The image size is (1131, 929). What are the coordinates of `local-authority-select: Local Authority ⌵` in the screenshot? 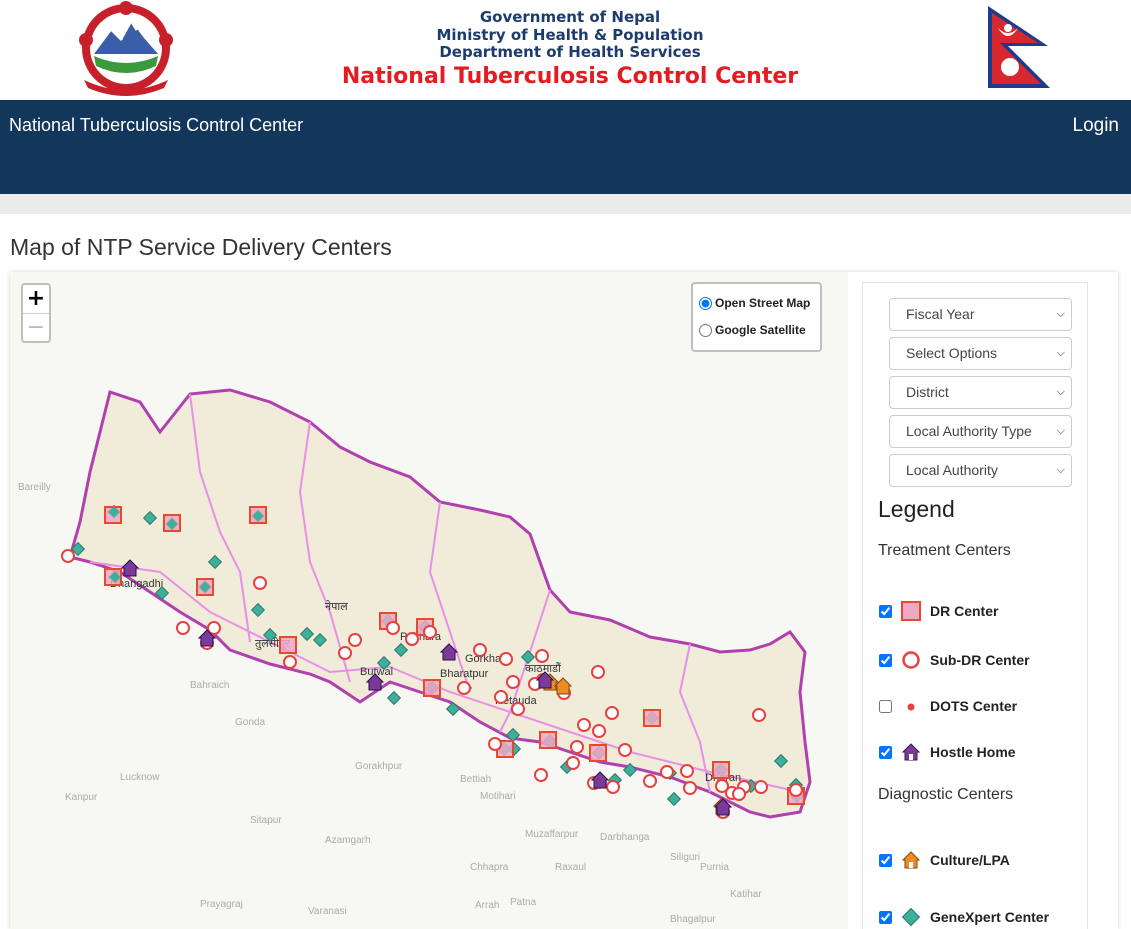 It's located at (980, 470).